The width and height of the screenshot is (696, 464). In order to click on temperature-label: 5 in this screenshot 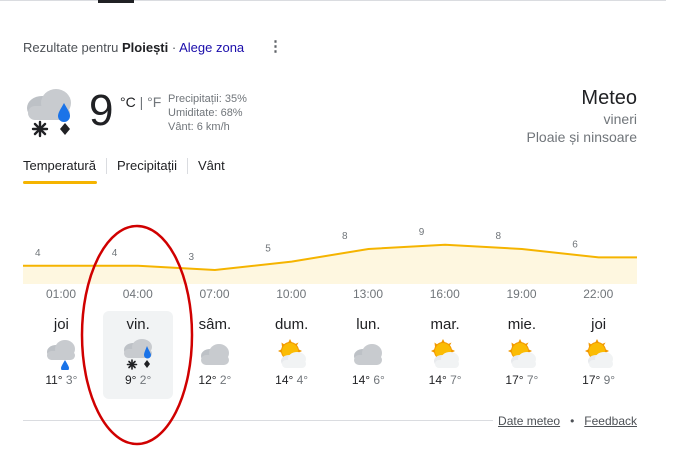, I will do `click(268, 249)`.